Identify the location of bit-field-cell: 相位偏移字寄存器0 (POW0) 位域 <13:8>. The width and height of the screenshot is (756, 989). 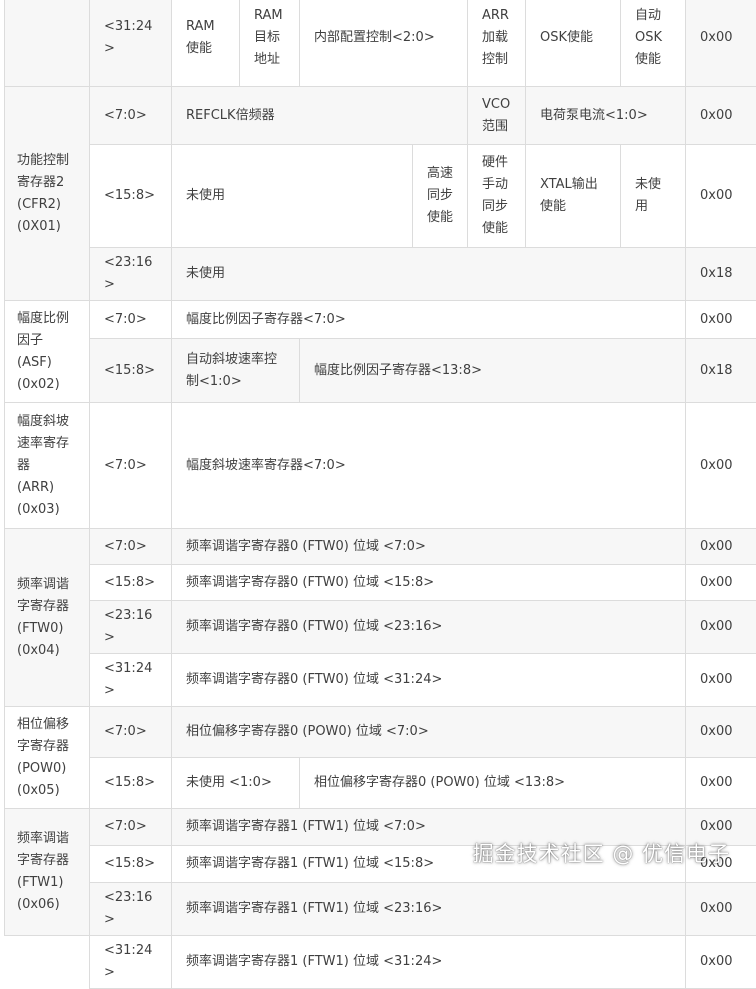
(493, 783).